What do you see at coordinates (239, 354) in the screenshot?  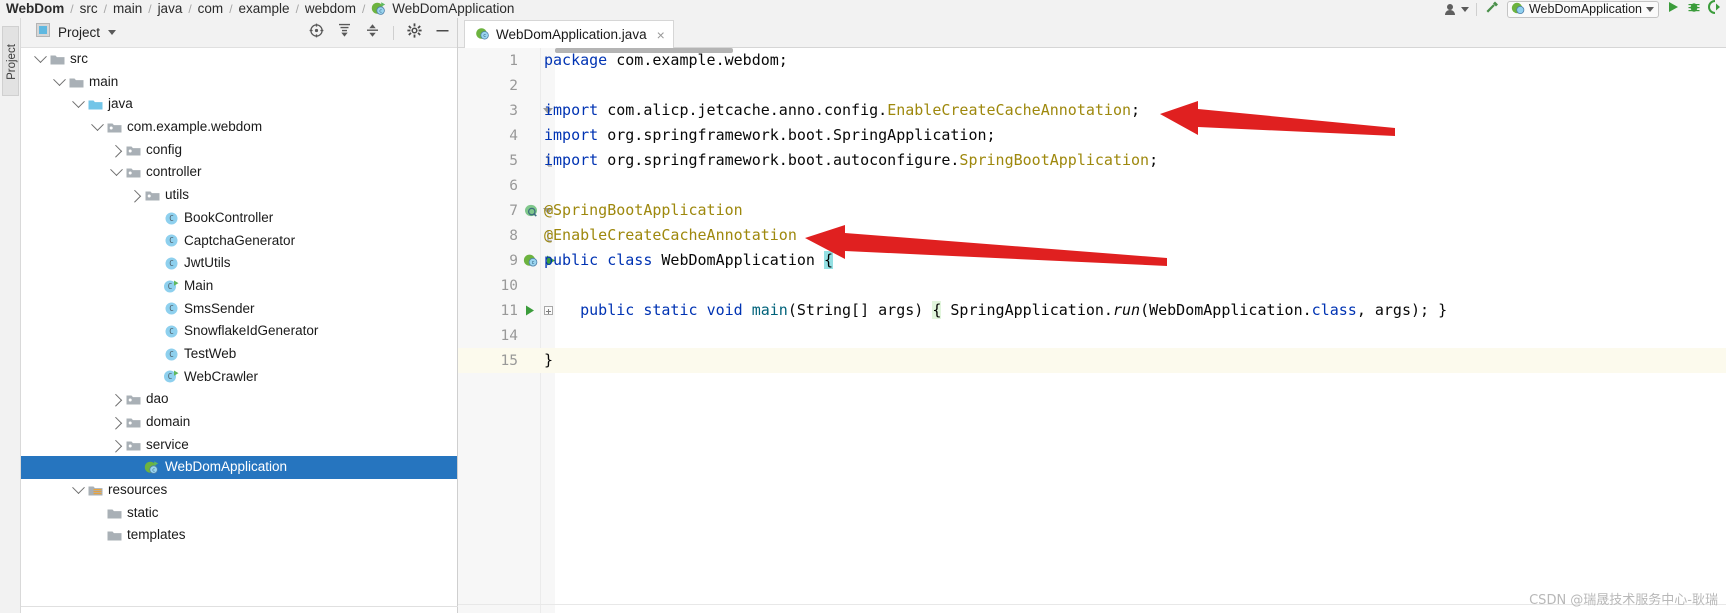 I see `tree-row: C TestWeb` at bounding box center [239, 354].